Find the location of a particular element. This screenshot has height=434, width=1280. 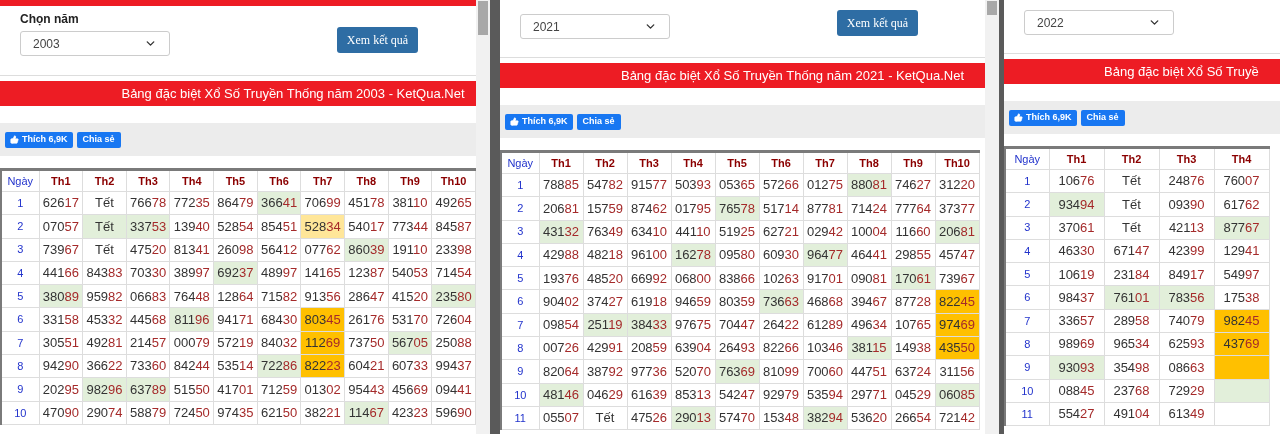

banner-title: Bảng đặc biệt Xổ Số Truyền Thống năm 2003 - KetQua.Net is located at coordinates (293, 93).